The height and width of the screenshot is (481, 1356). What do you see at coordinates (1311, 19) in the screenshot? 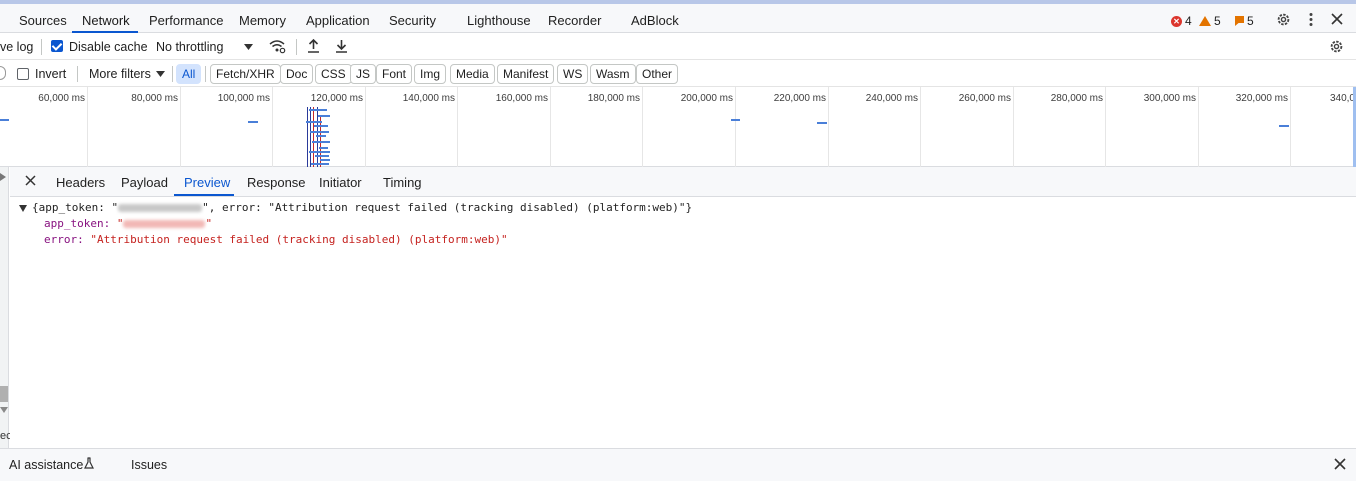
I see `more-options-icon` at bounding box center [1311, 19].